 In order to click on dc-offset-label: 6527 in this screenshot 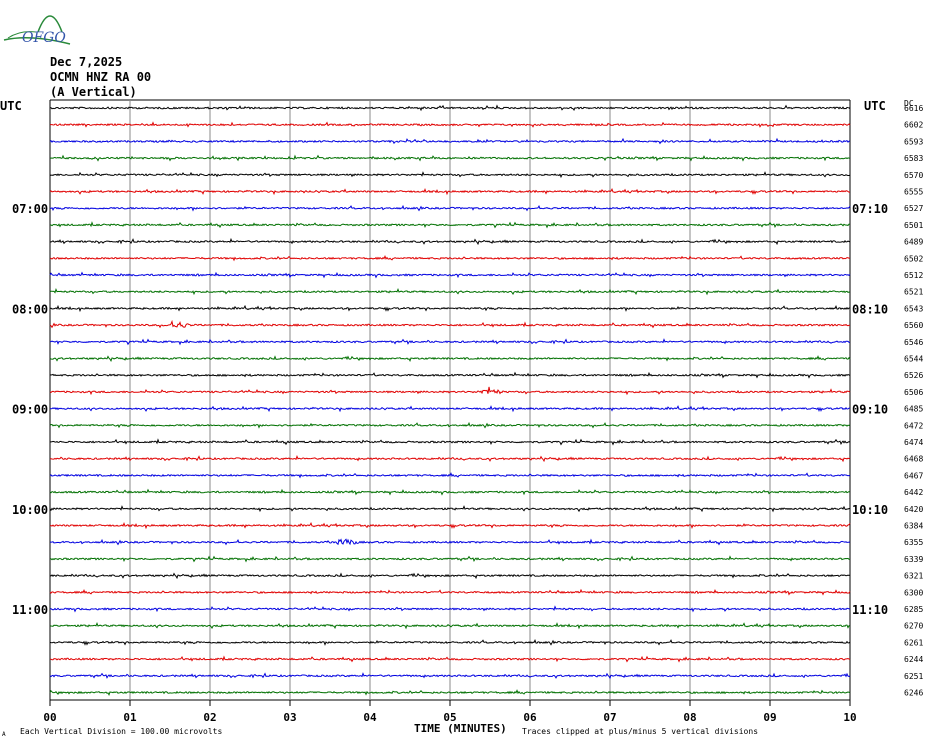, I will do `click(913, 208)`.